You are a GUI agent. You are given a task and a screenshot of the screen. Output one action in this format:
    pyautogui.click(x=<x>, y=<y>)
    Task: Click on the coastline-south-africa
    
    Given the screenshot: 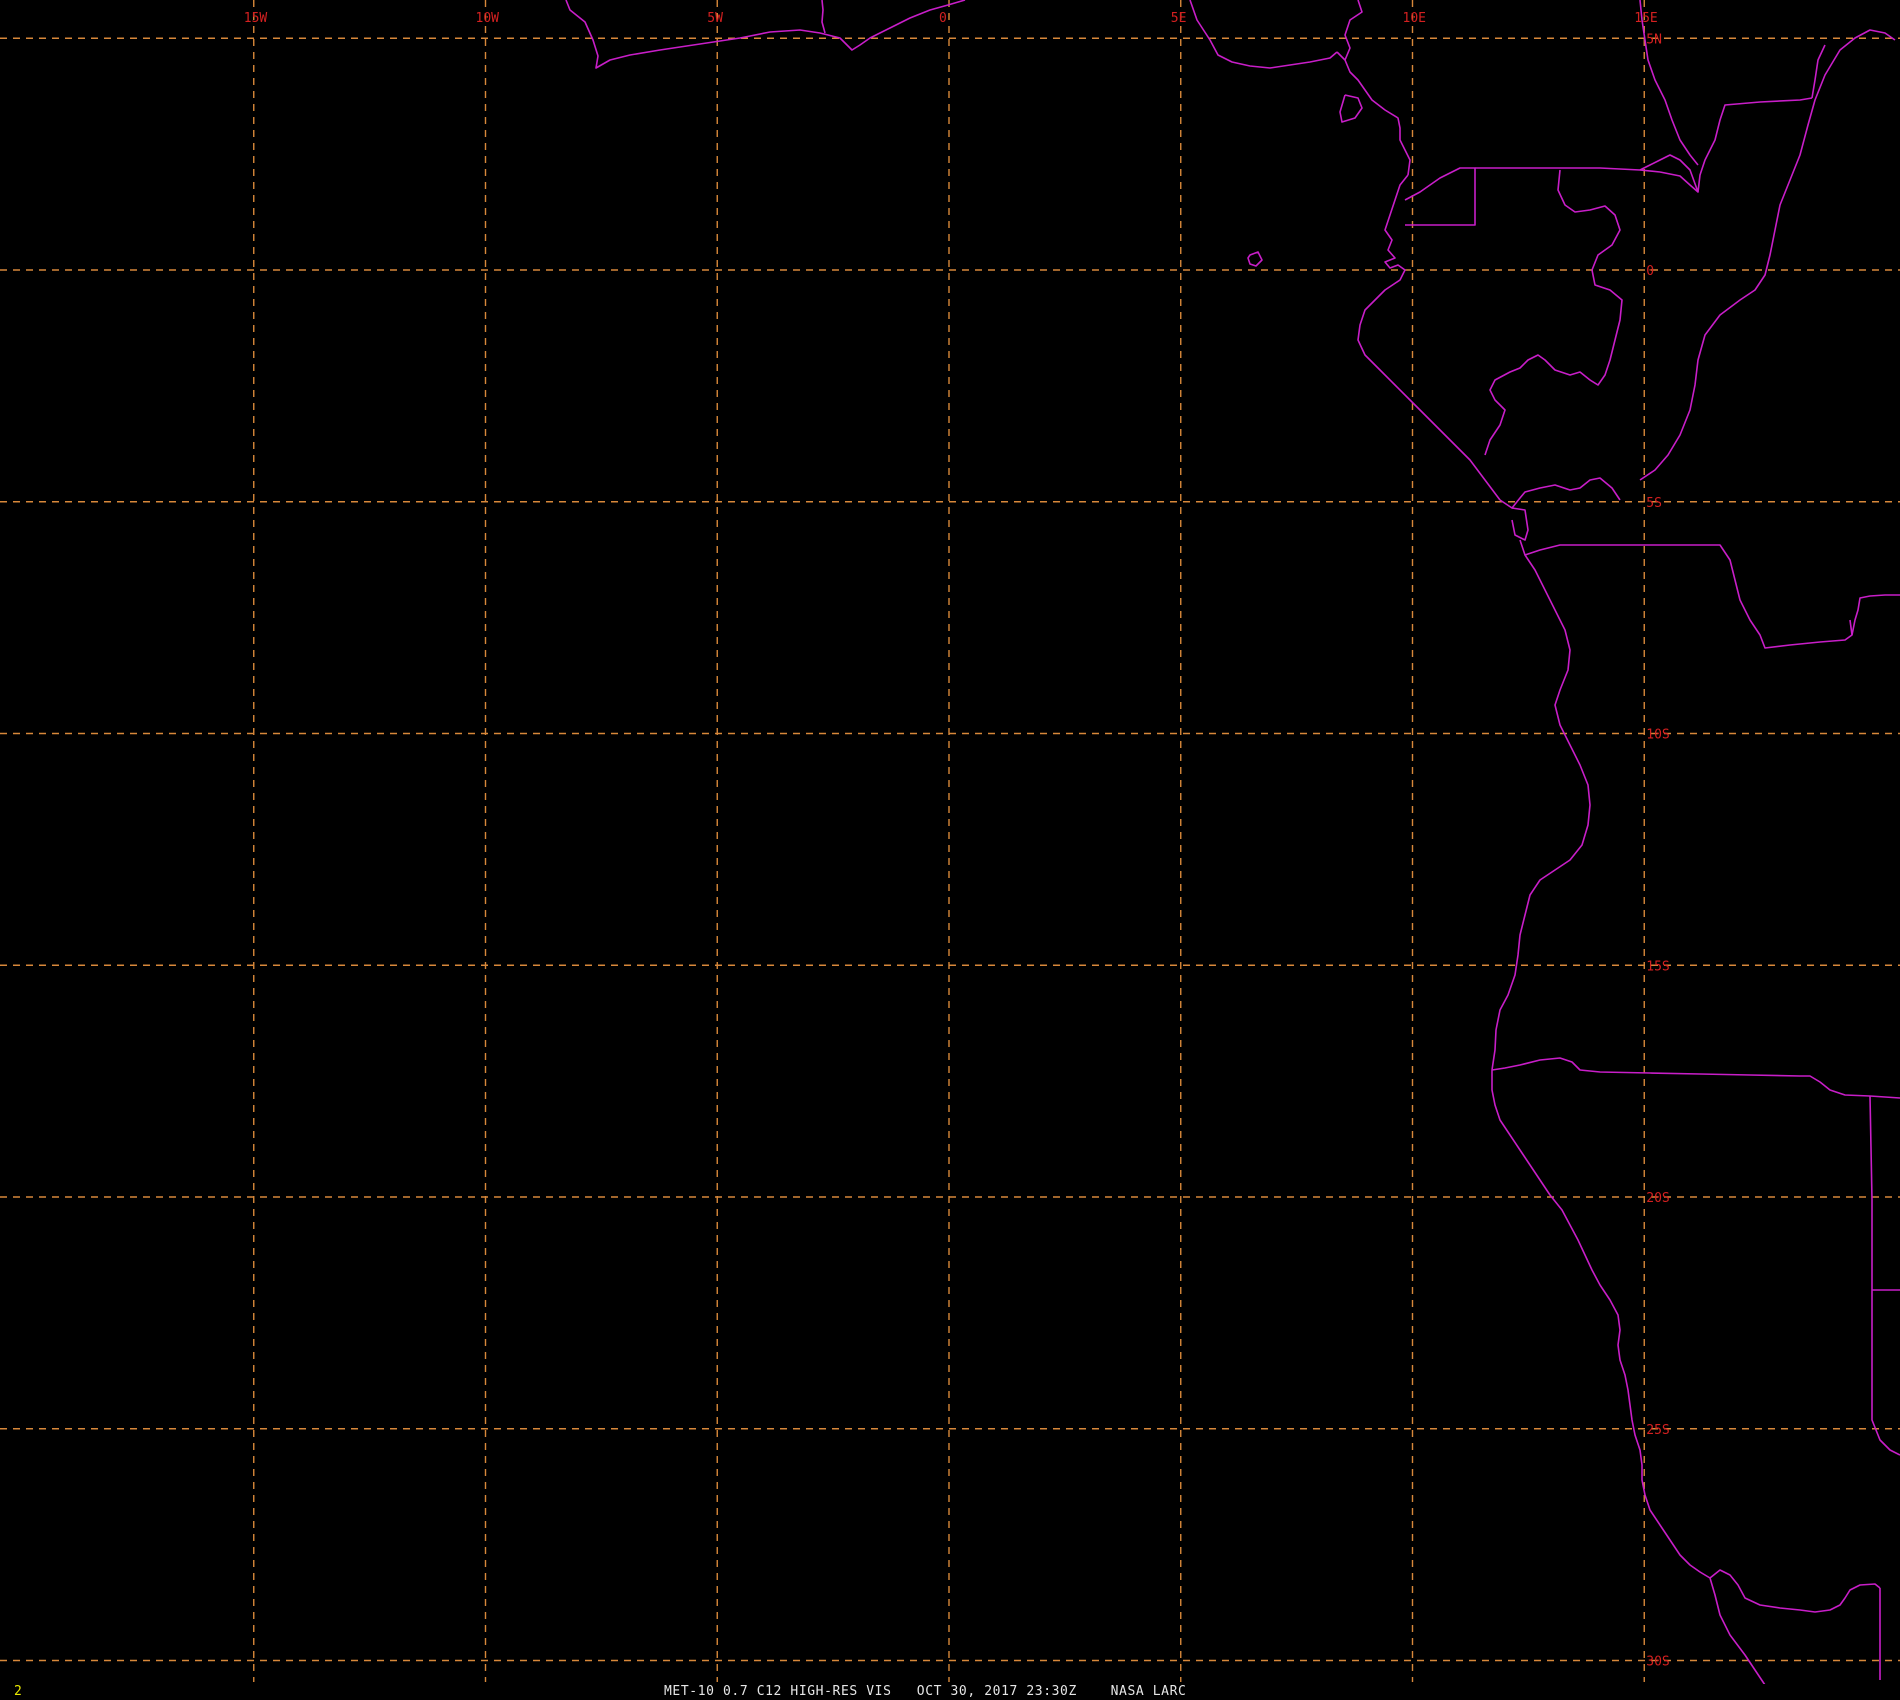 What is the action you would take?
    pyautogui.click(x=1740, y=1638)
    